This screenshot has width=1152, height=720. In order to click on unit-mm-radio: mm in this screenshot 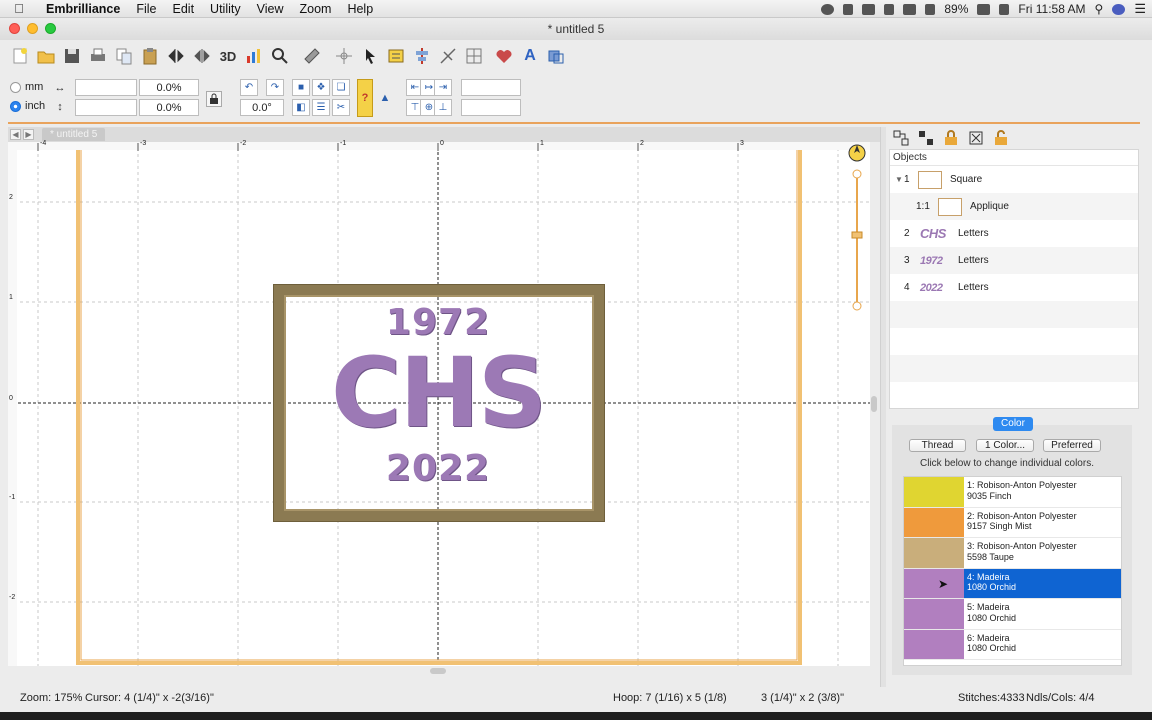, I will do `click(26, 87)`.